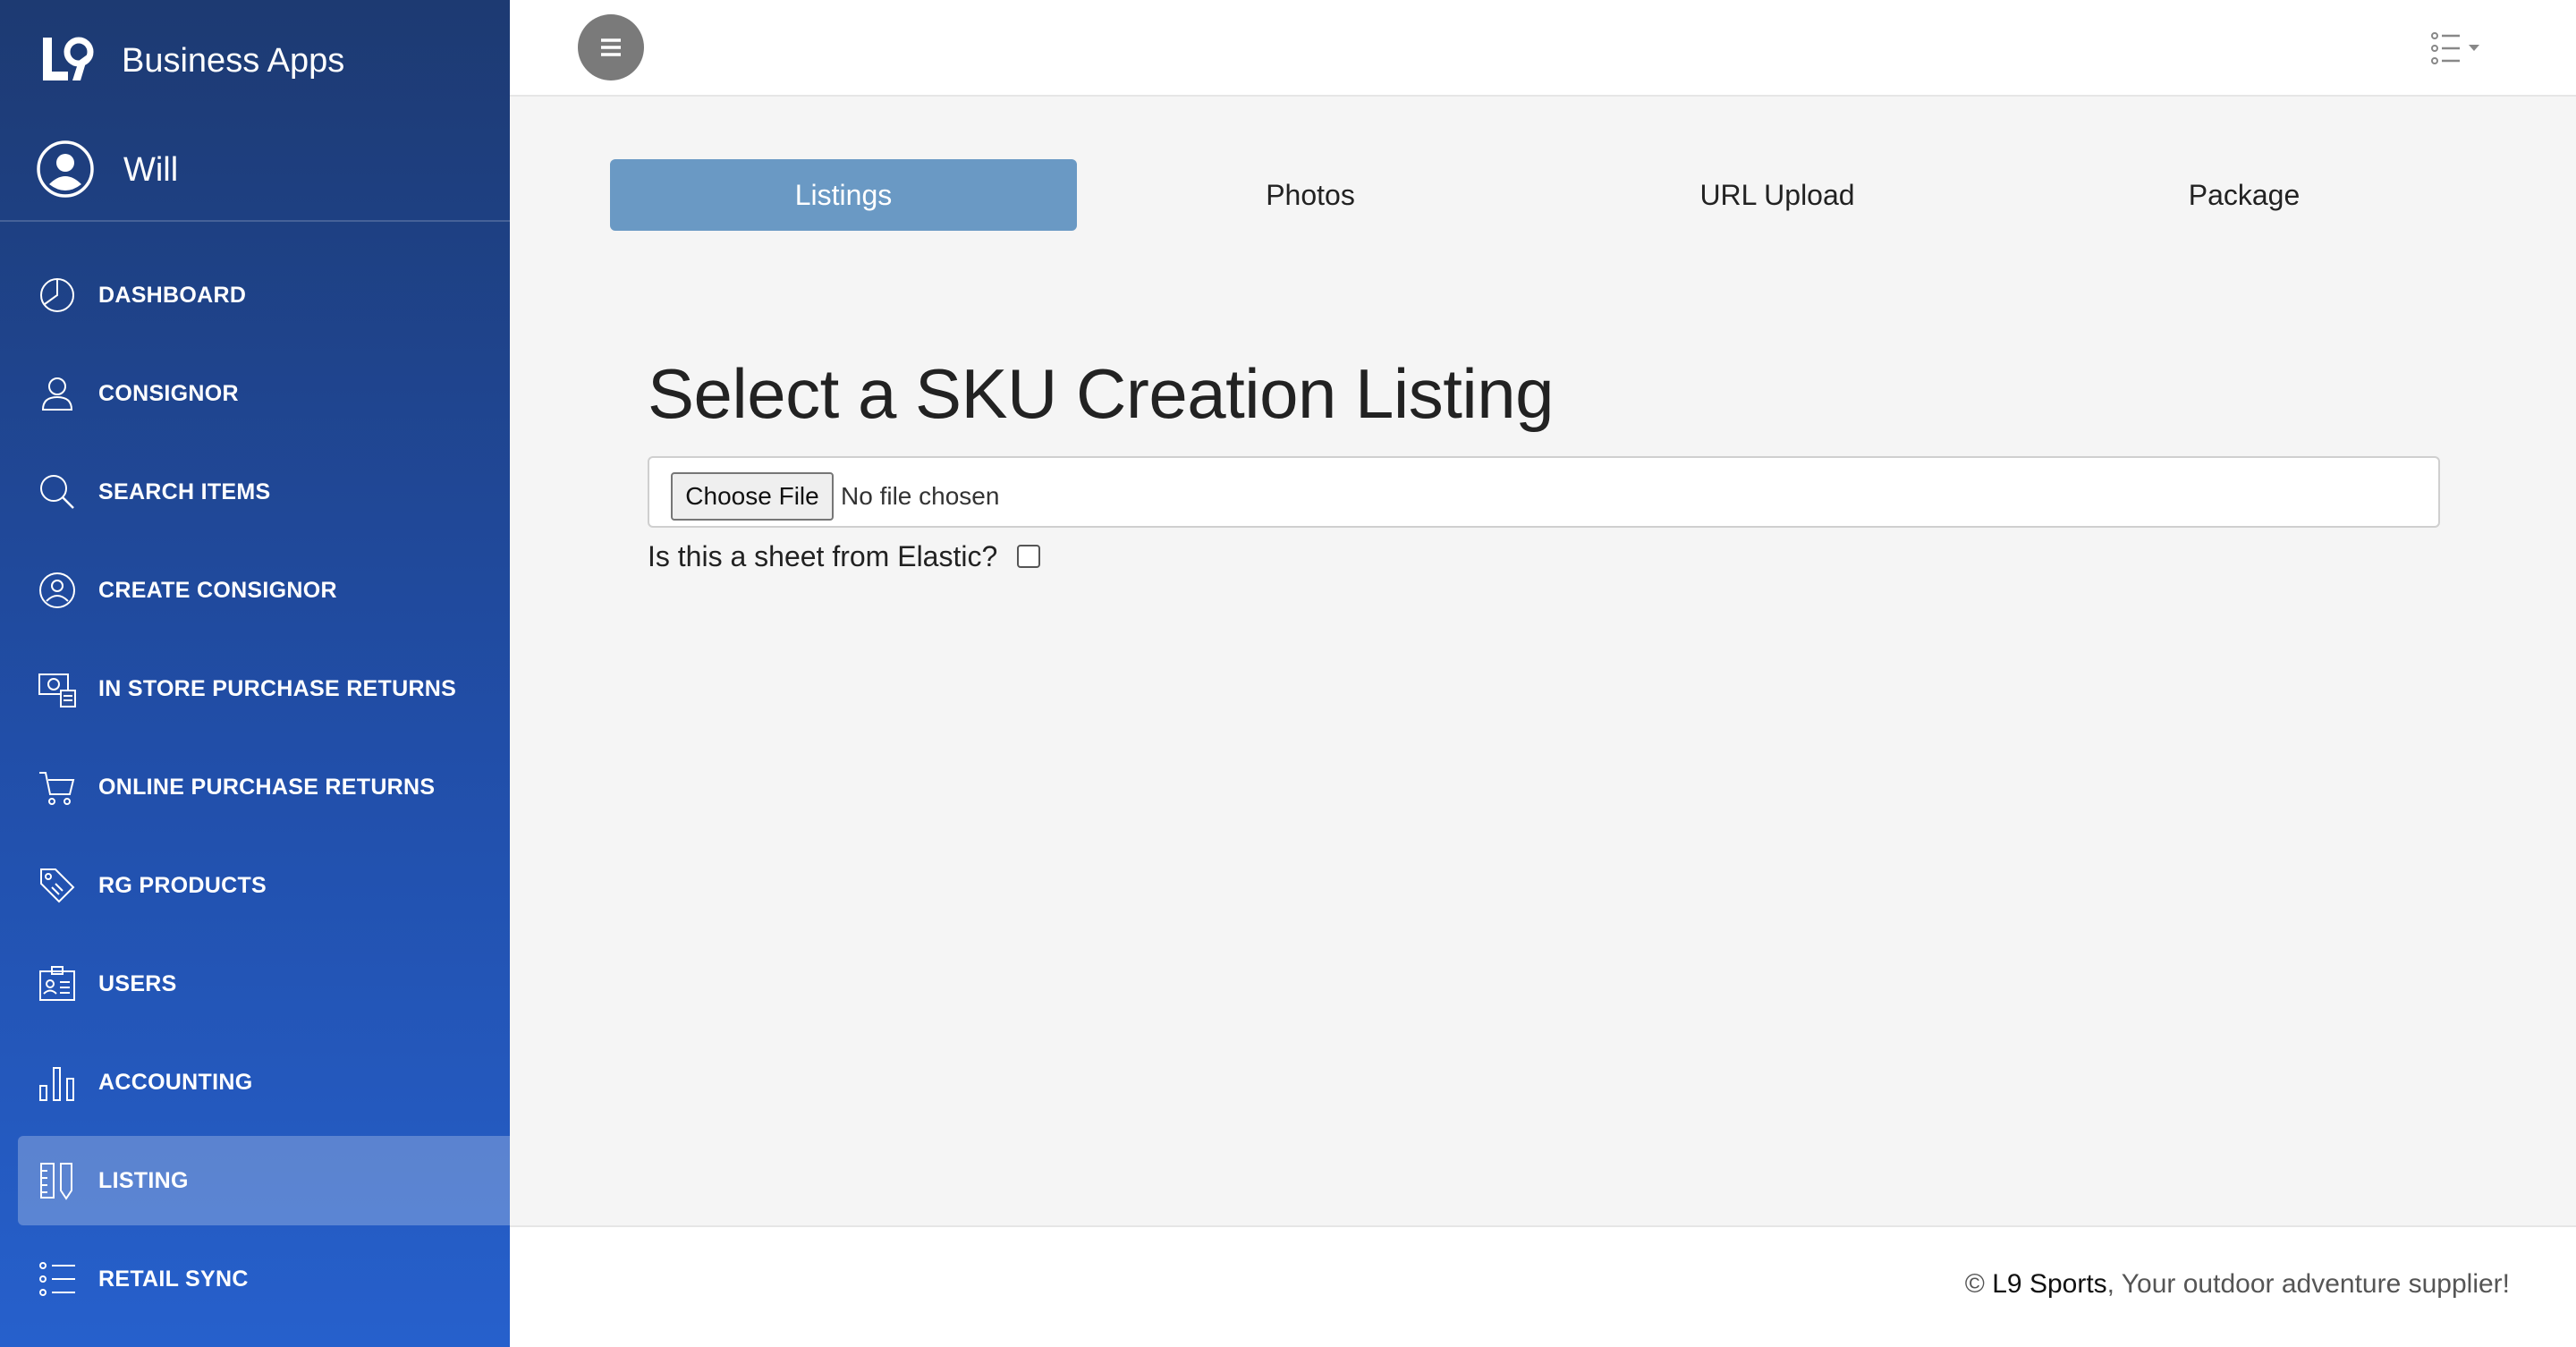  What do you see at coordinates (264, 1082) in the screenshot?
I see `sidebar-item-accounting: ACCOUNTING` at bounding box center [264, 1082].